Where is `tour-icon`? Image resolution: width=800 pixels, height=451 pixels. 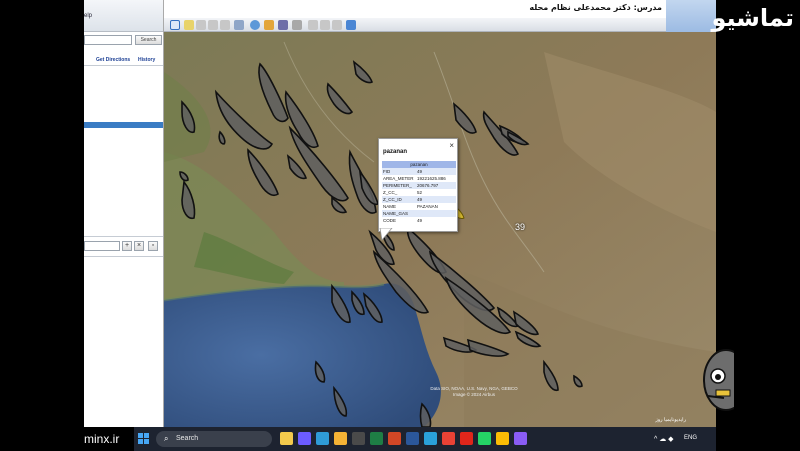
tour-icon is located at coordinates (239, 25).